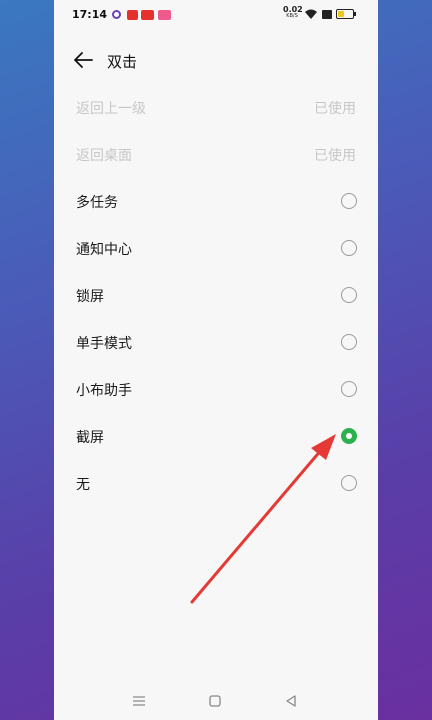 Image resolution: width=432 pixels, height=720 pixels. I want to click on battery-icon, so click(346, 14).